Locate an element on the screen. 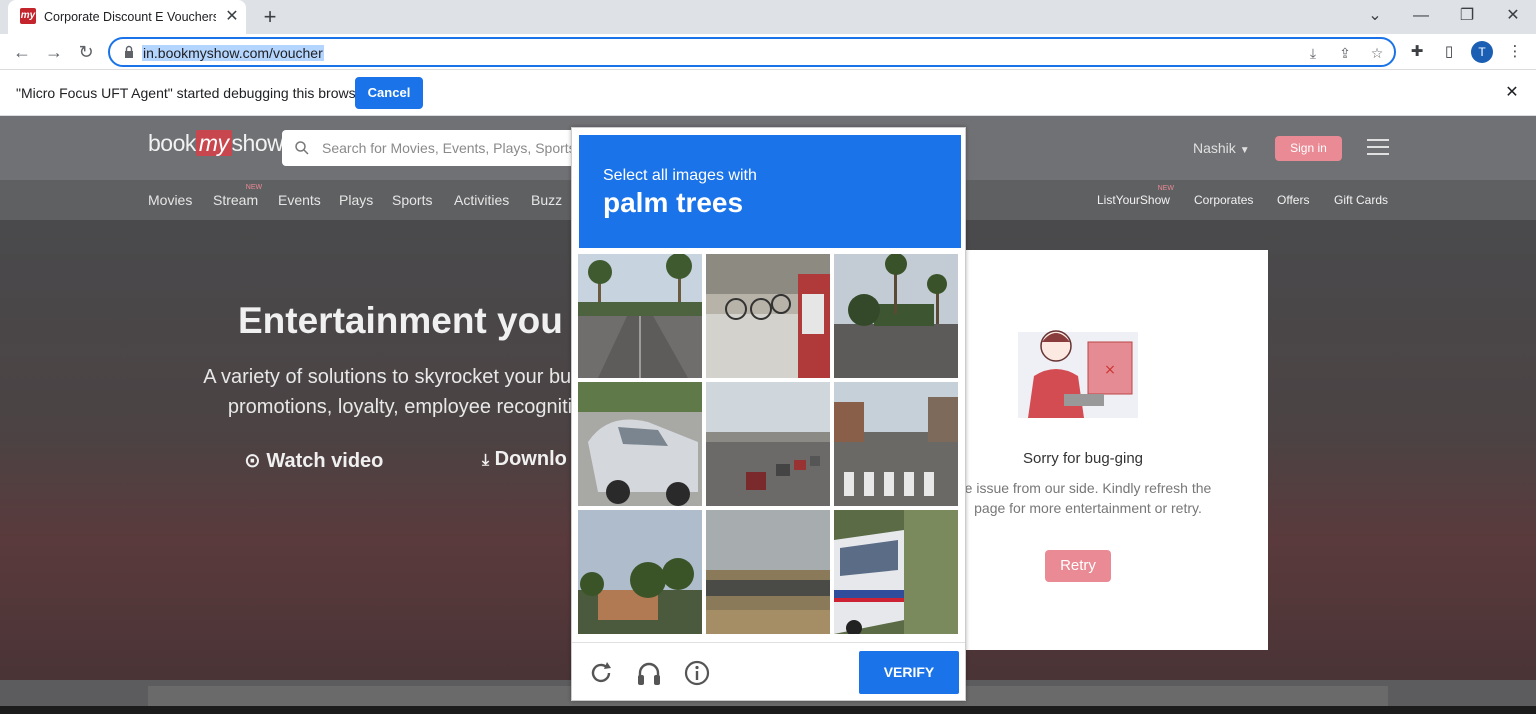 The image size is (1536, 714). chevron-down-icon: ▼ is located at coordinates (1244, 150).